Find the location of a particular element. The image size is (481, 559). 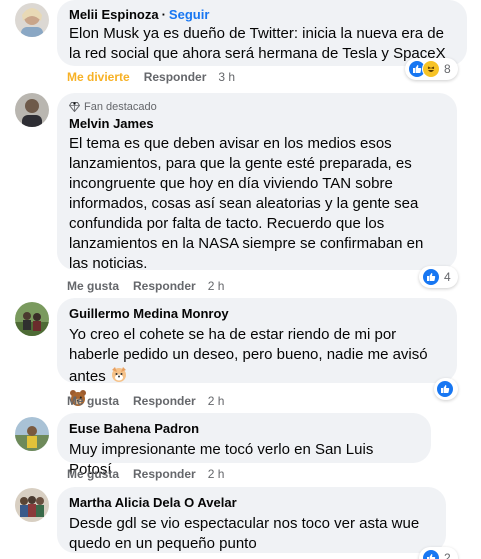

reaction-summary is located at coordinates (446, 389).